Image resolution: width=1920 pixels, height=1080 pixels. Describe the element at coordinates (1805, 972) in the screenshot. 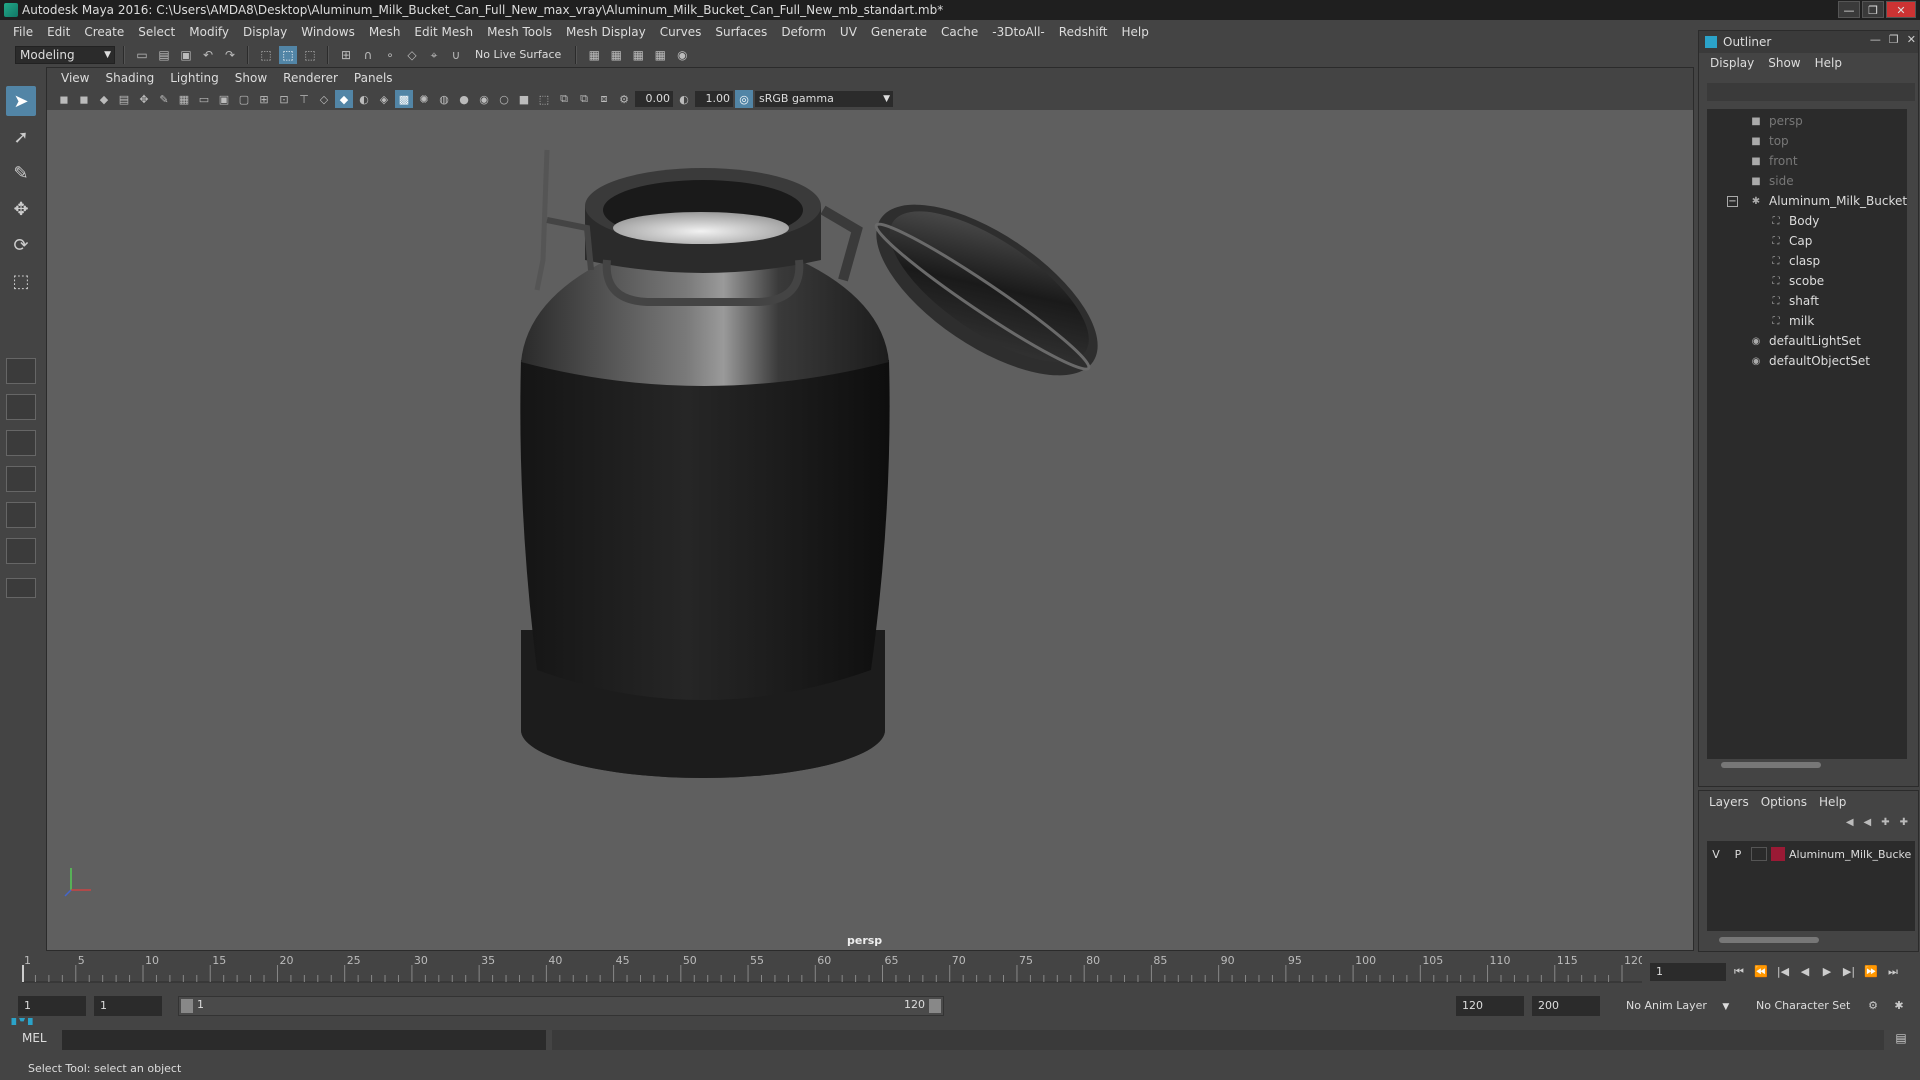

I see `play-backwards-icon: ◀` at that location.